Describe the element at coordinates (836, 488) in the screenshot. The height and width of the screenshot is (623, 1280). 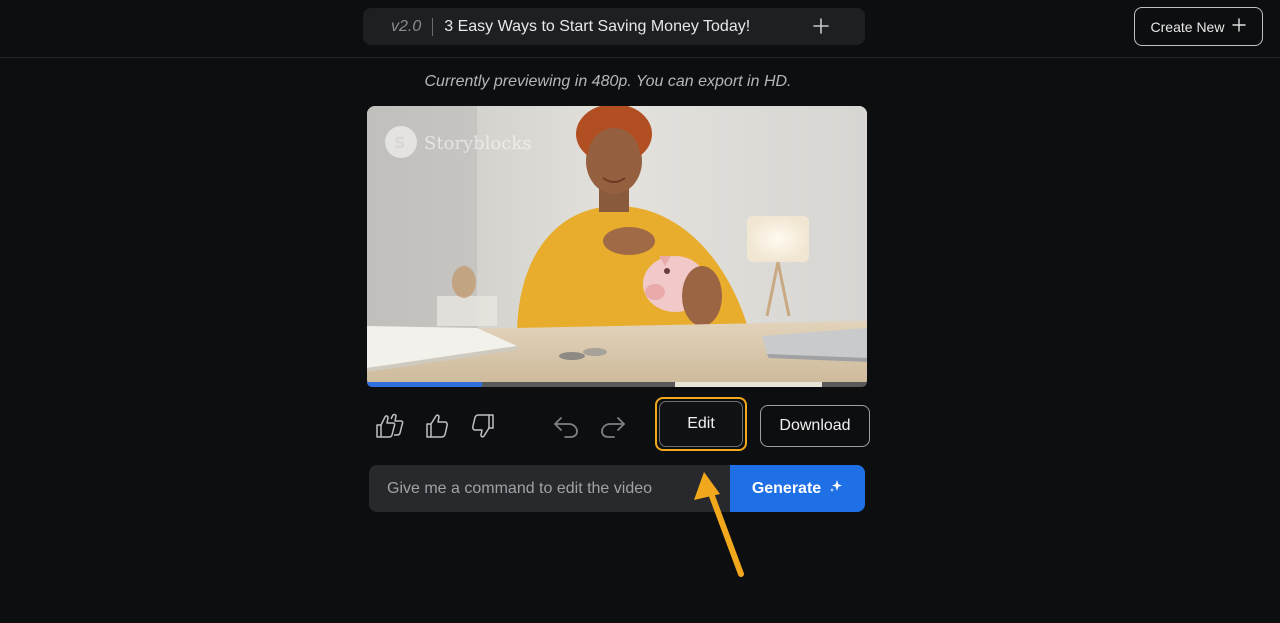
I see `sparkle-icon` at that location.